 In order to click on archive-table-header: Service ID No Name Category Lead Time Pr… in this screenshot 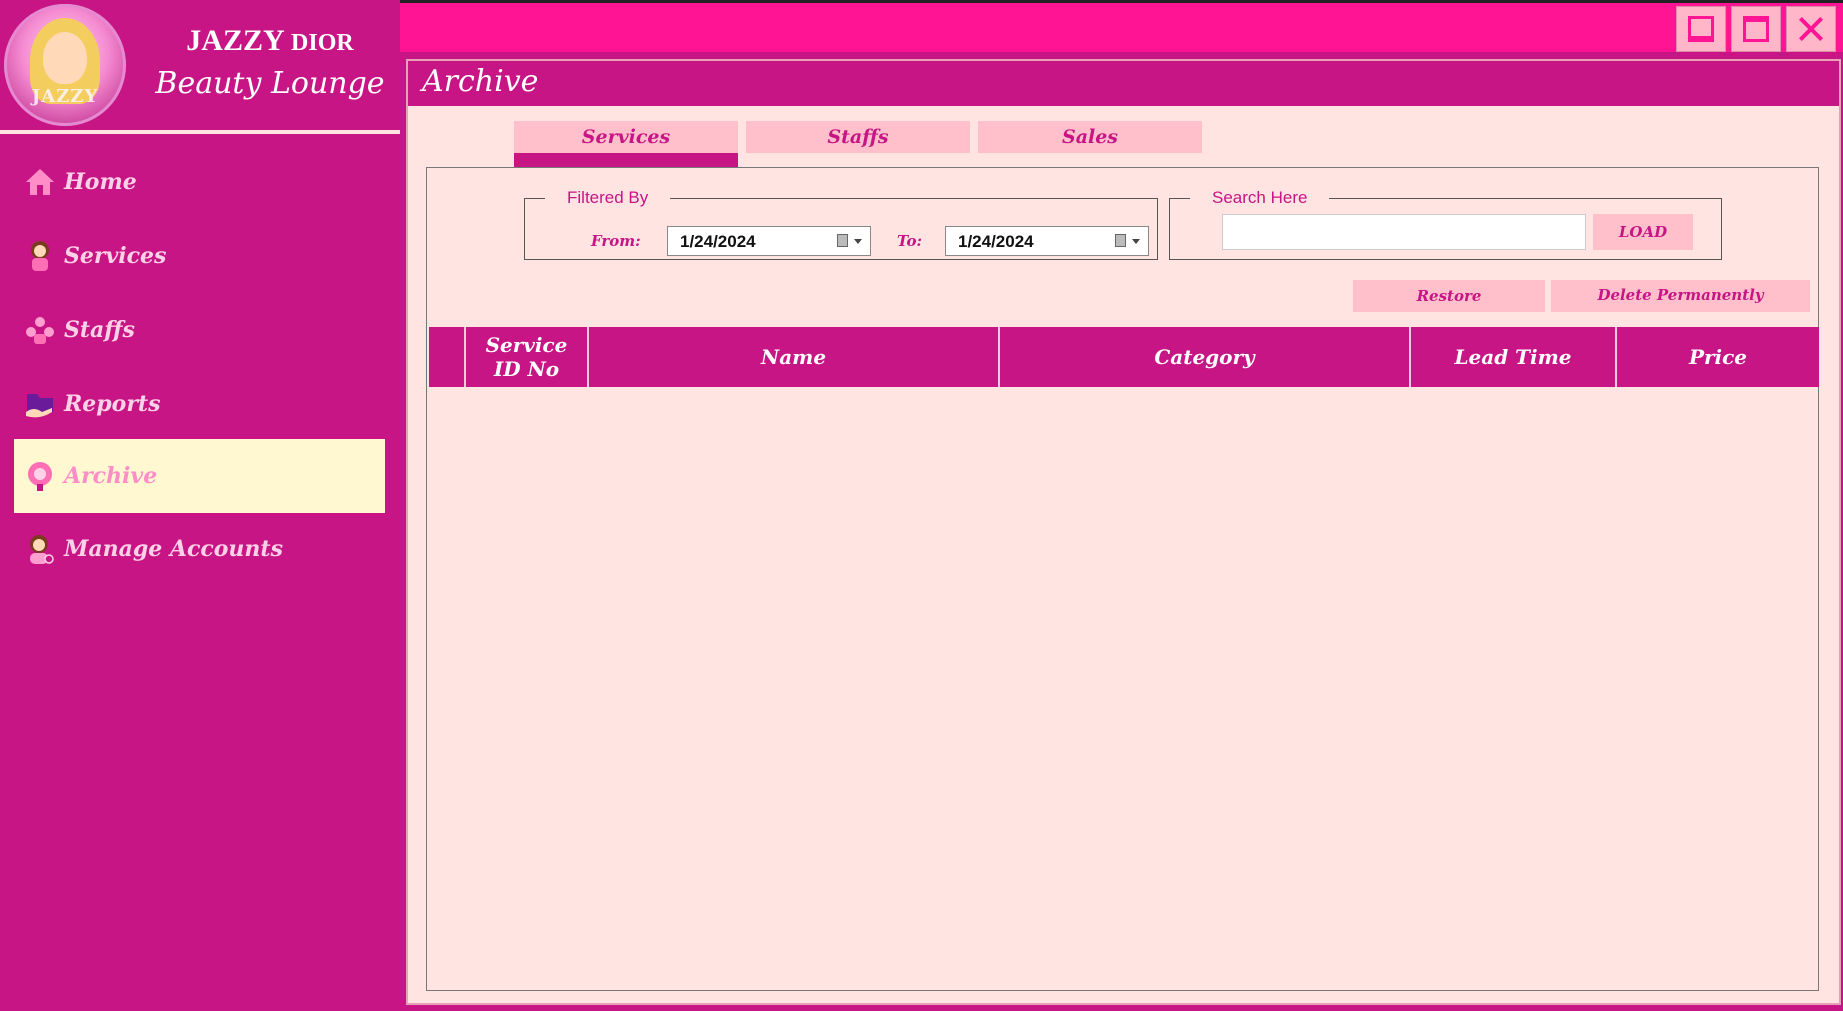, I will do `click(1124, 357)`.